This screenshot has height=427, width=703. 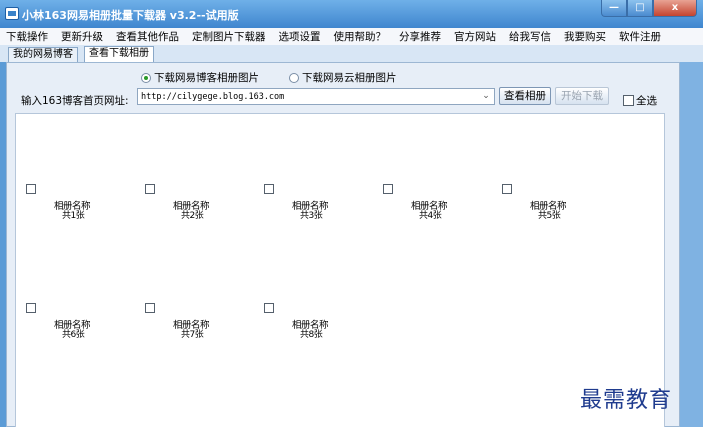 What do you see at coordinates (146, 77) in the screenshot?
I see `radio-blog` at bounding box center [146, 77].